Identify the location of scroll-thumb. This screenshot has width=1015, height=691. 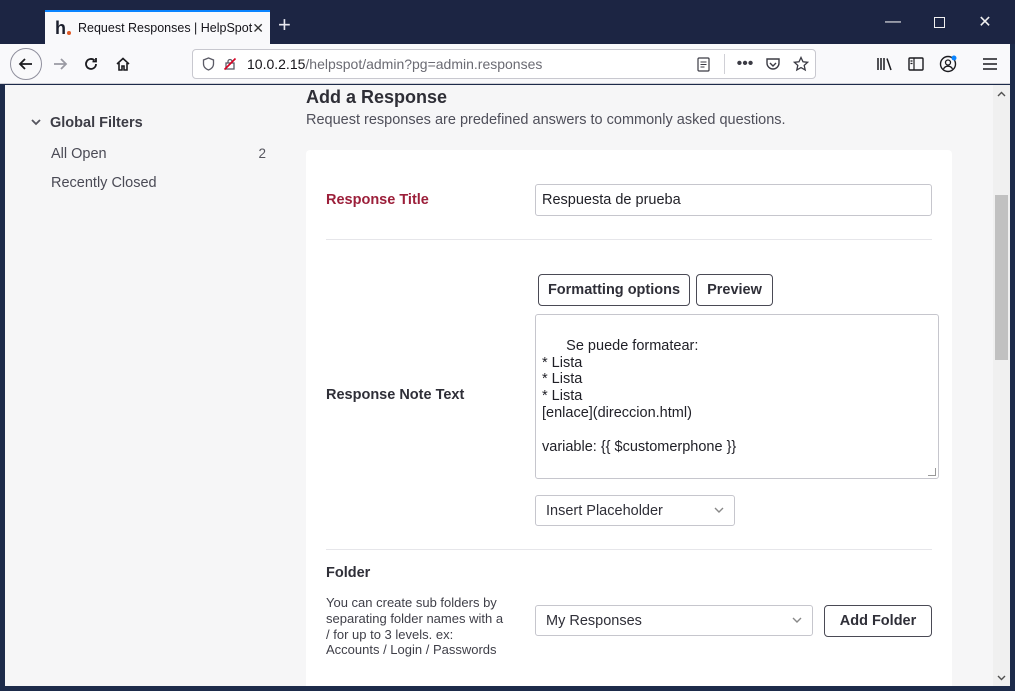
(1001, 277).